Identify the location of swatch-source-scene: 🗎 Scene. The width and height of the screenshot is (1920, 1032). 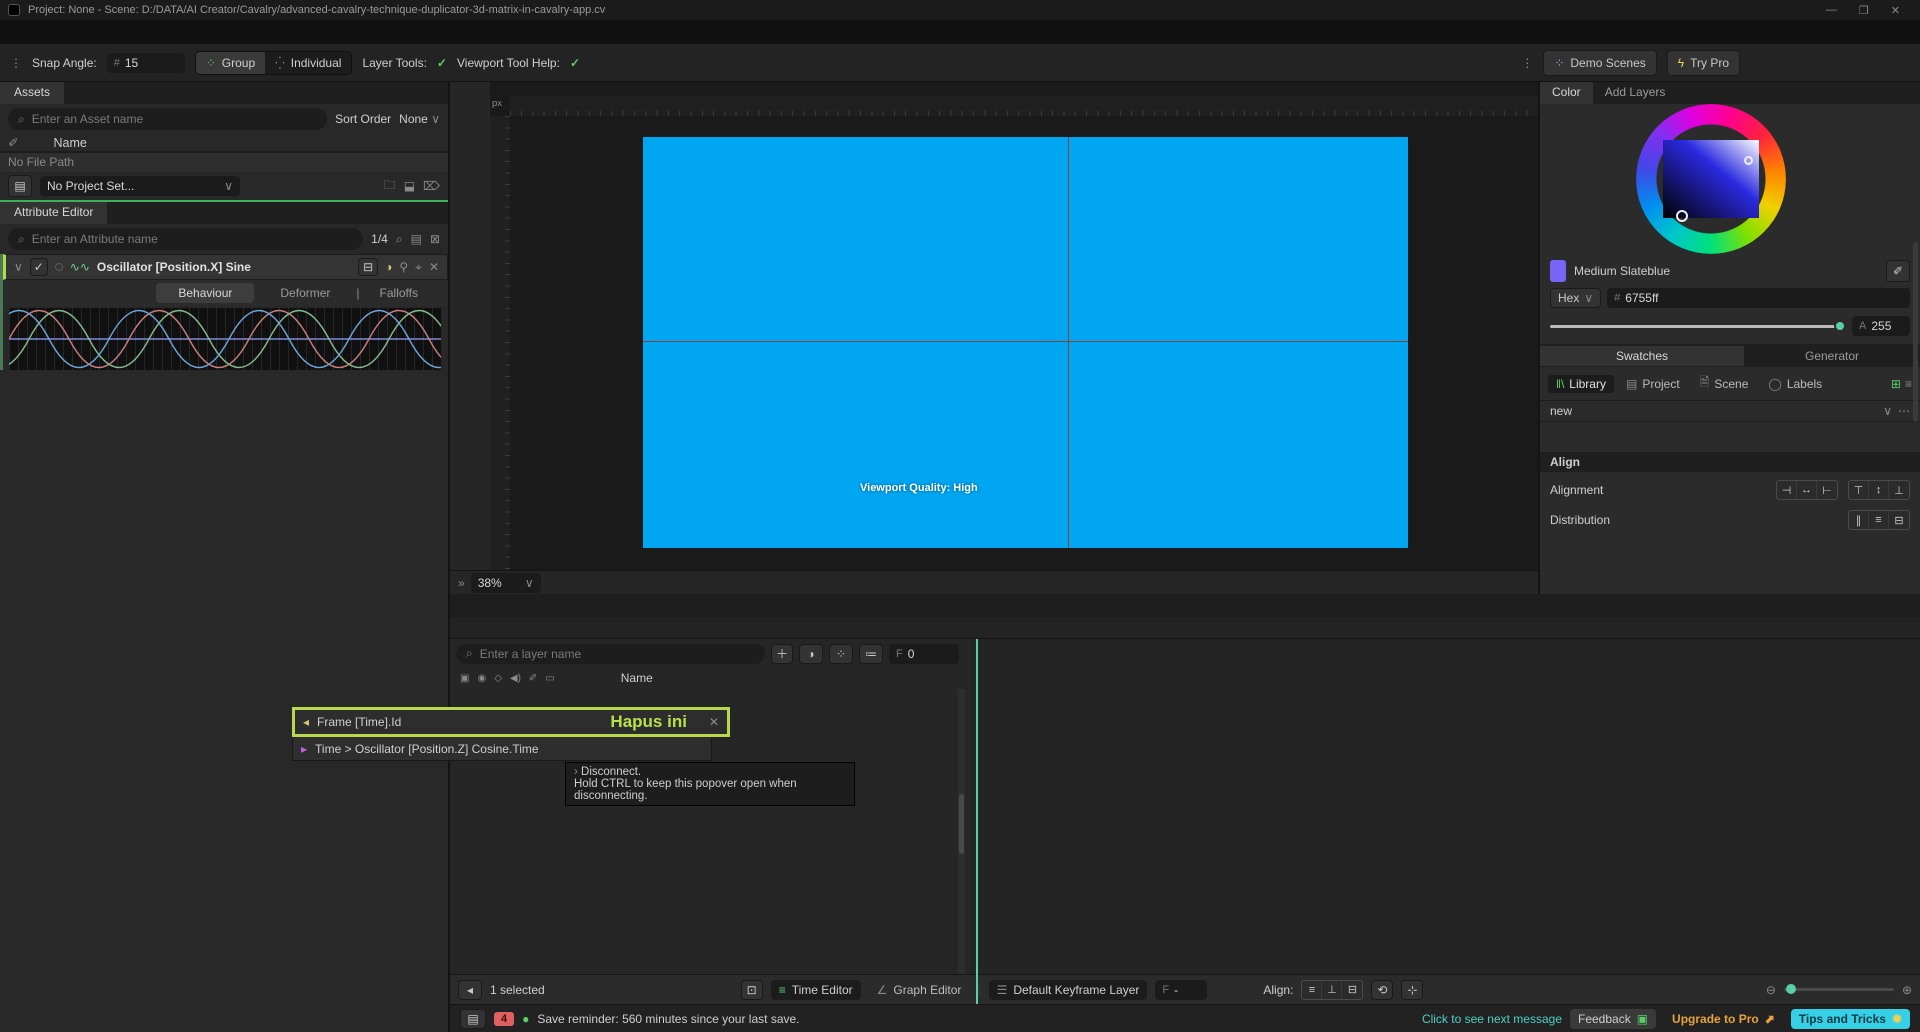
(1724, 383).